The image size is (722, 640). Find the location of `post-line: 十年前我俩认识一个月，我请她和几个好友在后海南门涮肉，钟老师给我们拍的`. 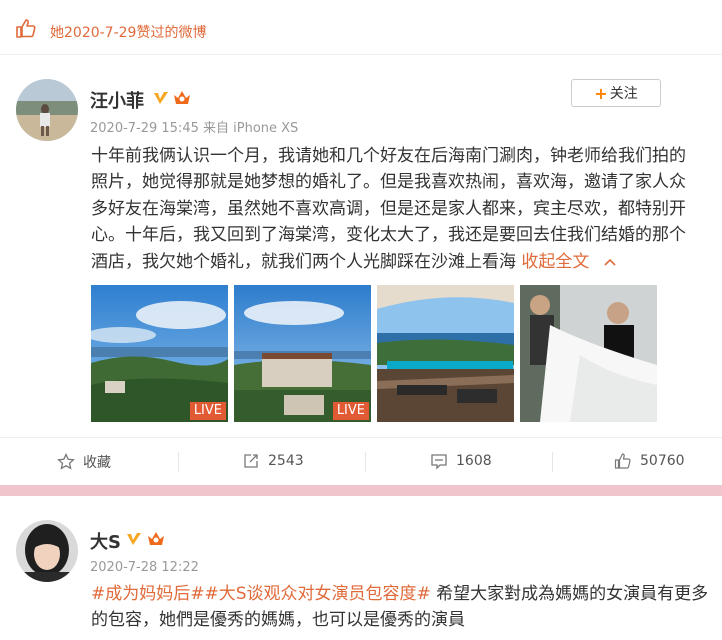

post-line: 十年前我俩认识一个月，我请她和几个好友在后海南门涮肉，钟老师给我们拍的 is located at coordinates (388, 156).